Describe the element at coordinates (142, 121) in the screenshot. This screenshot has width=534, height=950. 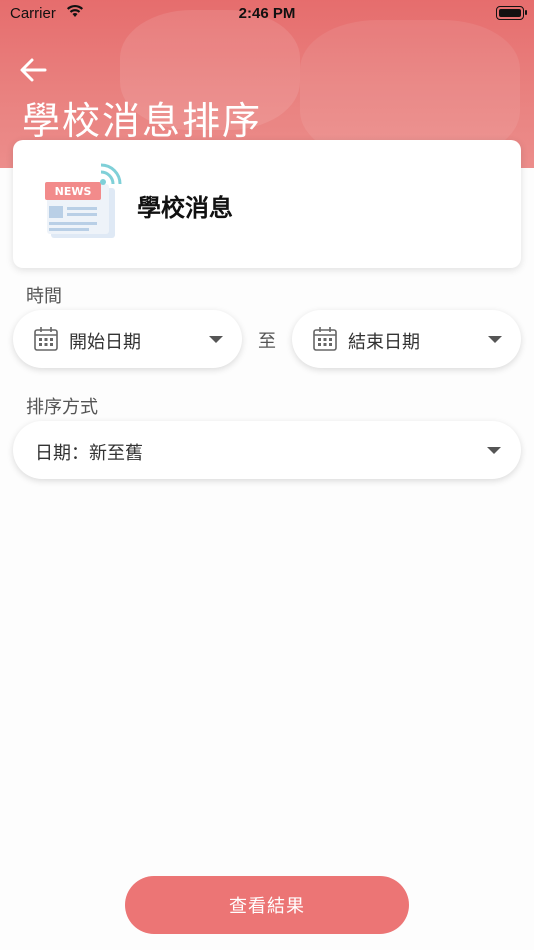
I see `page-title: 學校消息排序` at that location.